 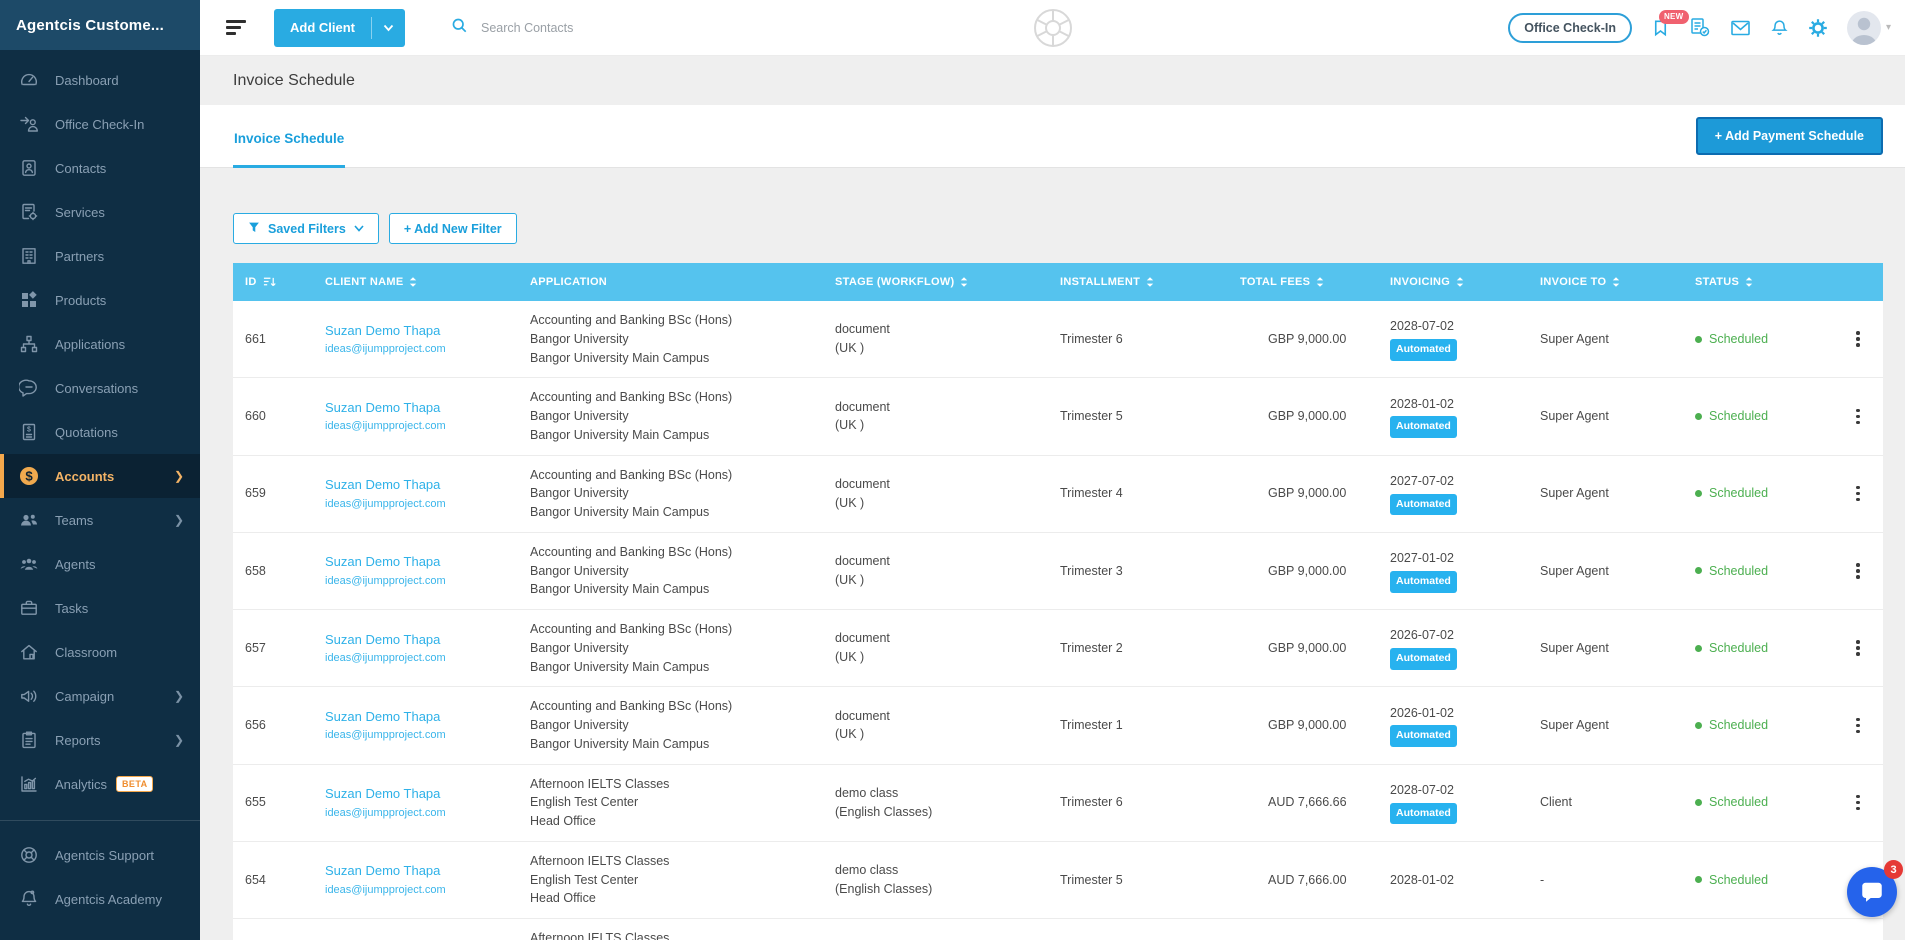 I want to click on services-icon, so click(x=29, y=212).